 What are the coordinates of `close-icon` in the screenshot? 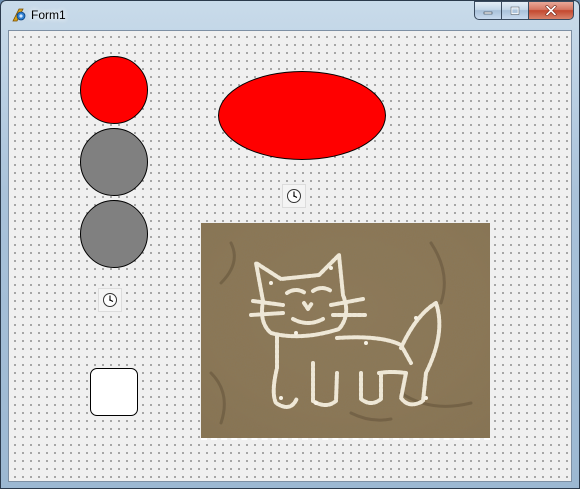 It's located at (551, 10).